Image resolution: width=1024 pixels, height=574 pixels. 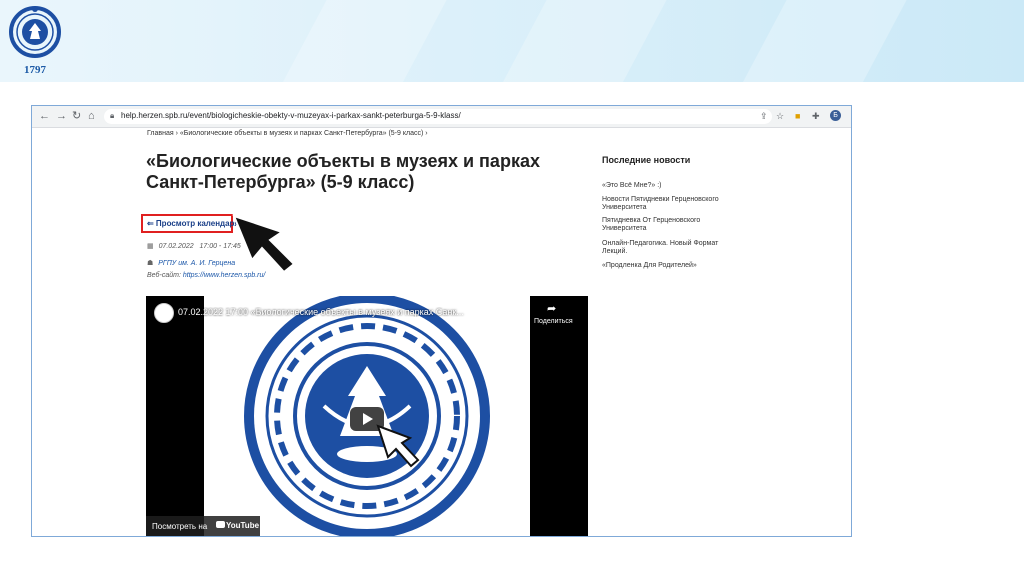 I want to click on share-page-icon: ⇪, so click(x=764, y=116).